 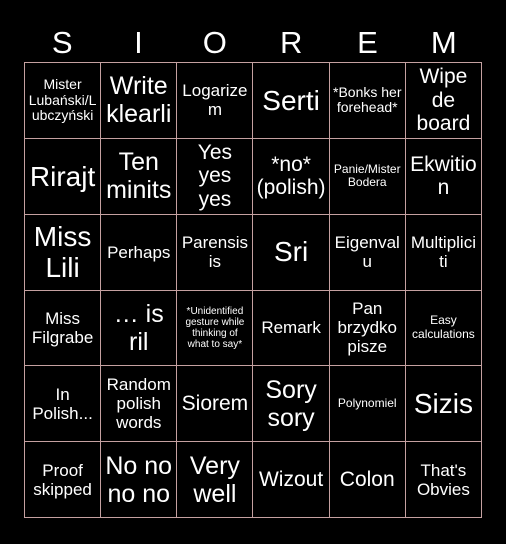 I want to click on bingo-cell-r1c2: Write klearli, so click(x=139, y=101).